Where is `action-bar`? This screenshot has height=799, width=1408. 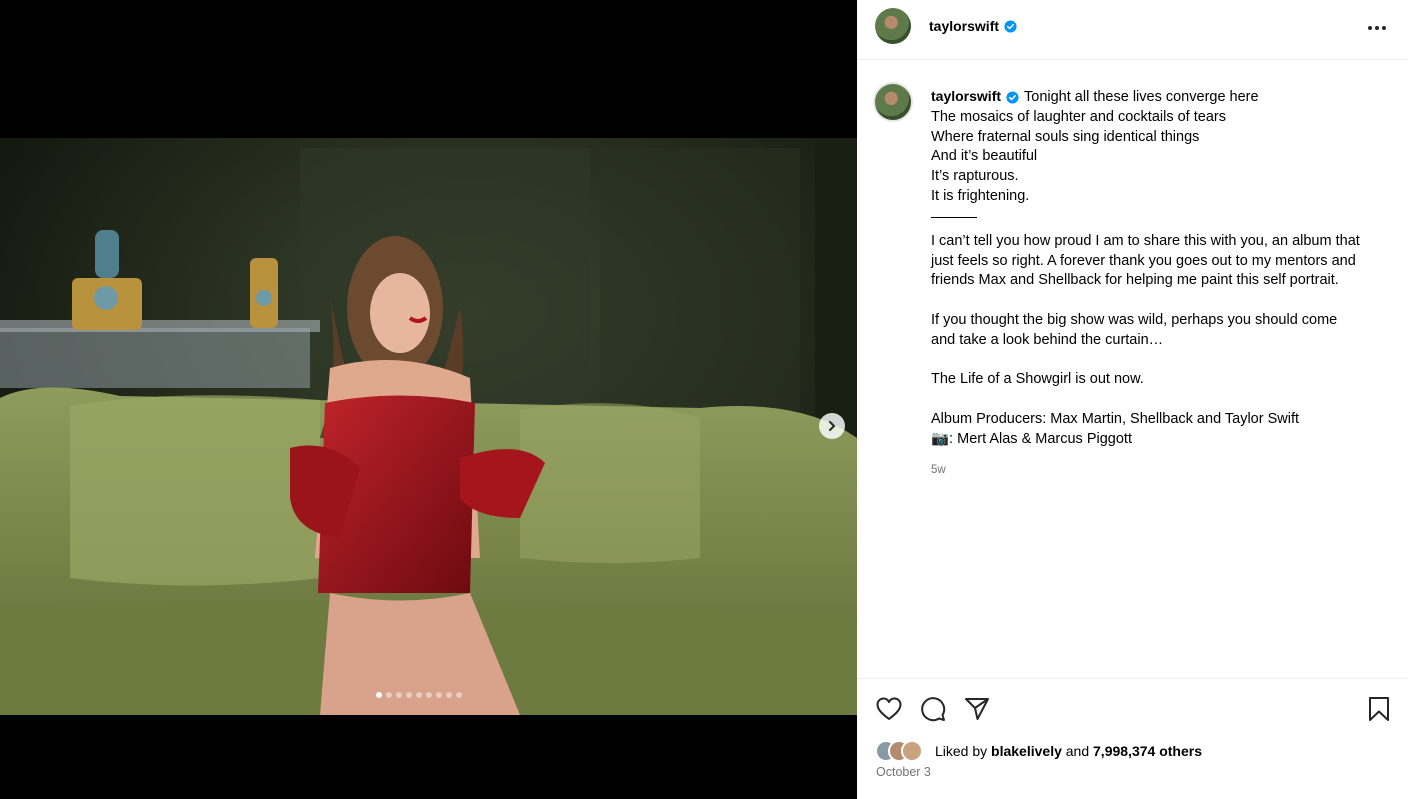 action-bar is located at coordinates (1132, 707).